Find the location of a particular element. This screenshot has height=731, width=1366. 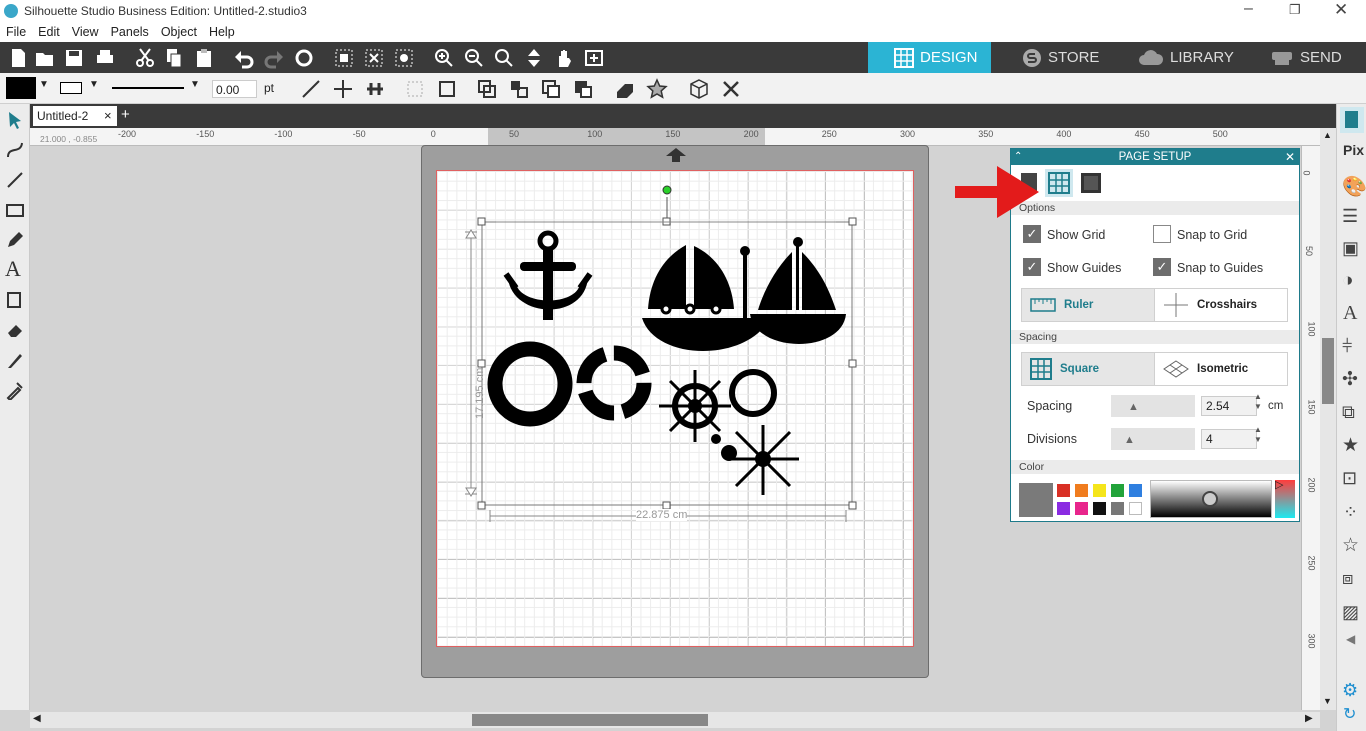

menu-object: Object is located at coordinates (179, 31).